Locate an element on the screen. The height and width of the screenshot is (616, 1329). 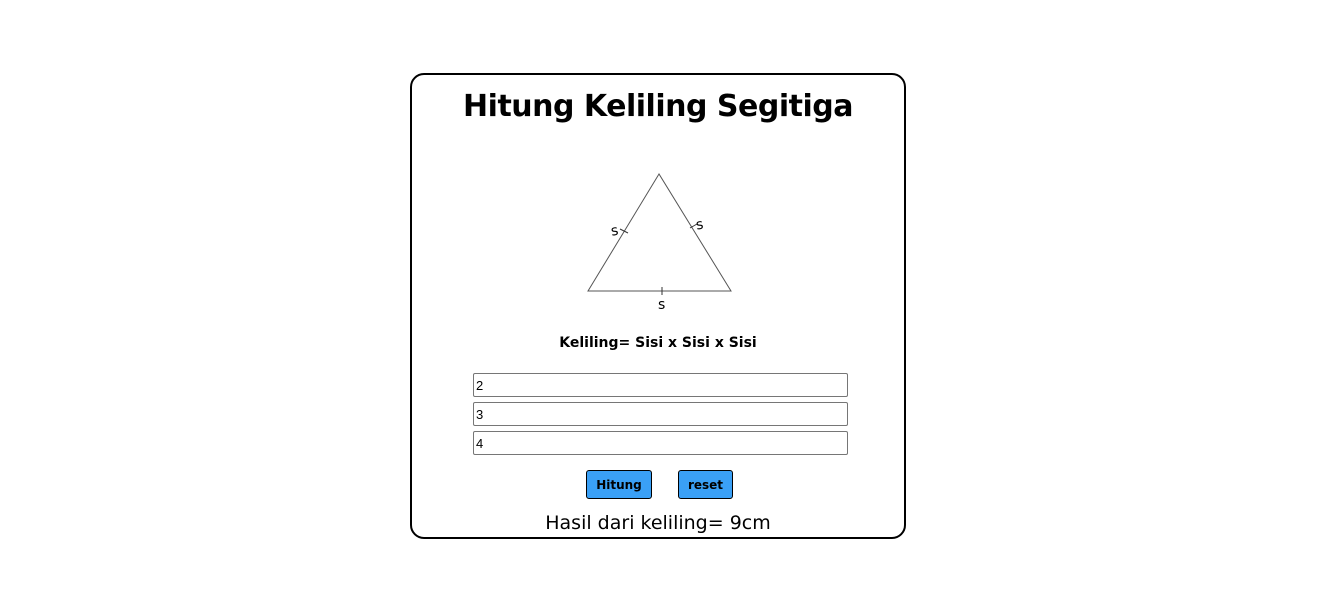
triangle-shape is located at coordinates (659, 232).